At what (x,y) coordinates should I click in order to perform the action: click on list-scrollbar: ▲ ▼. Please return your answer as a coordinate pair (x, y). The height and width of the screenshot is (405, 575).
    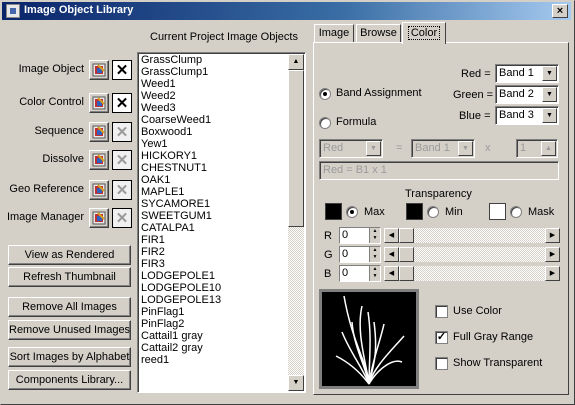
    Looking at the image, I should click on (296, 222).